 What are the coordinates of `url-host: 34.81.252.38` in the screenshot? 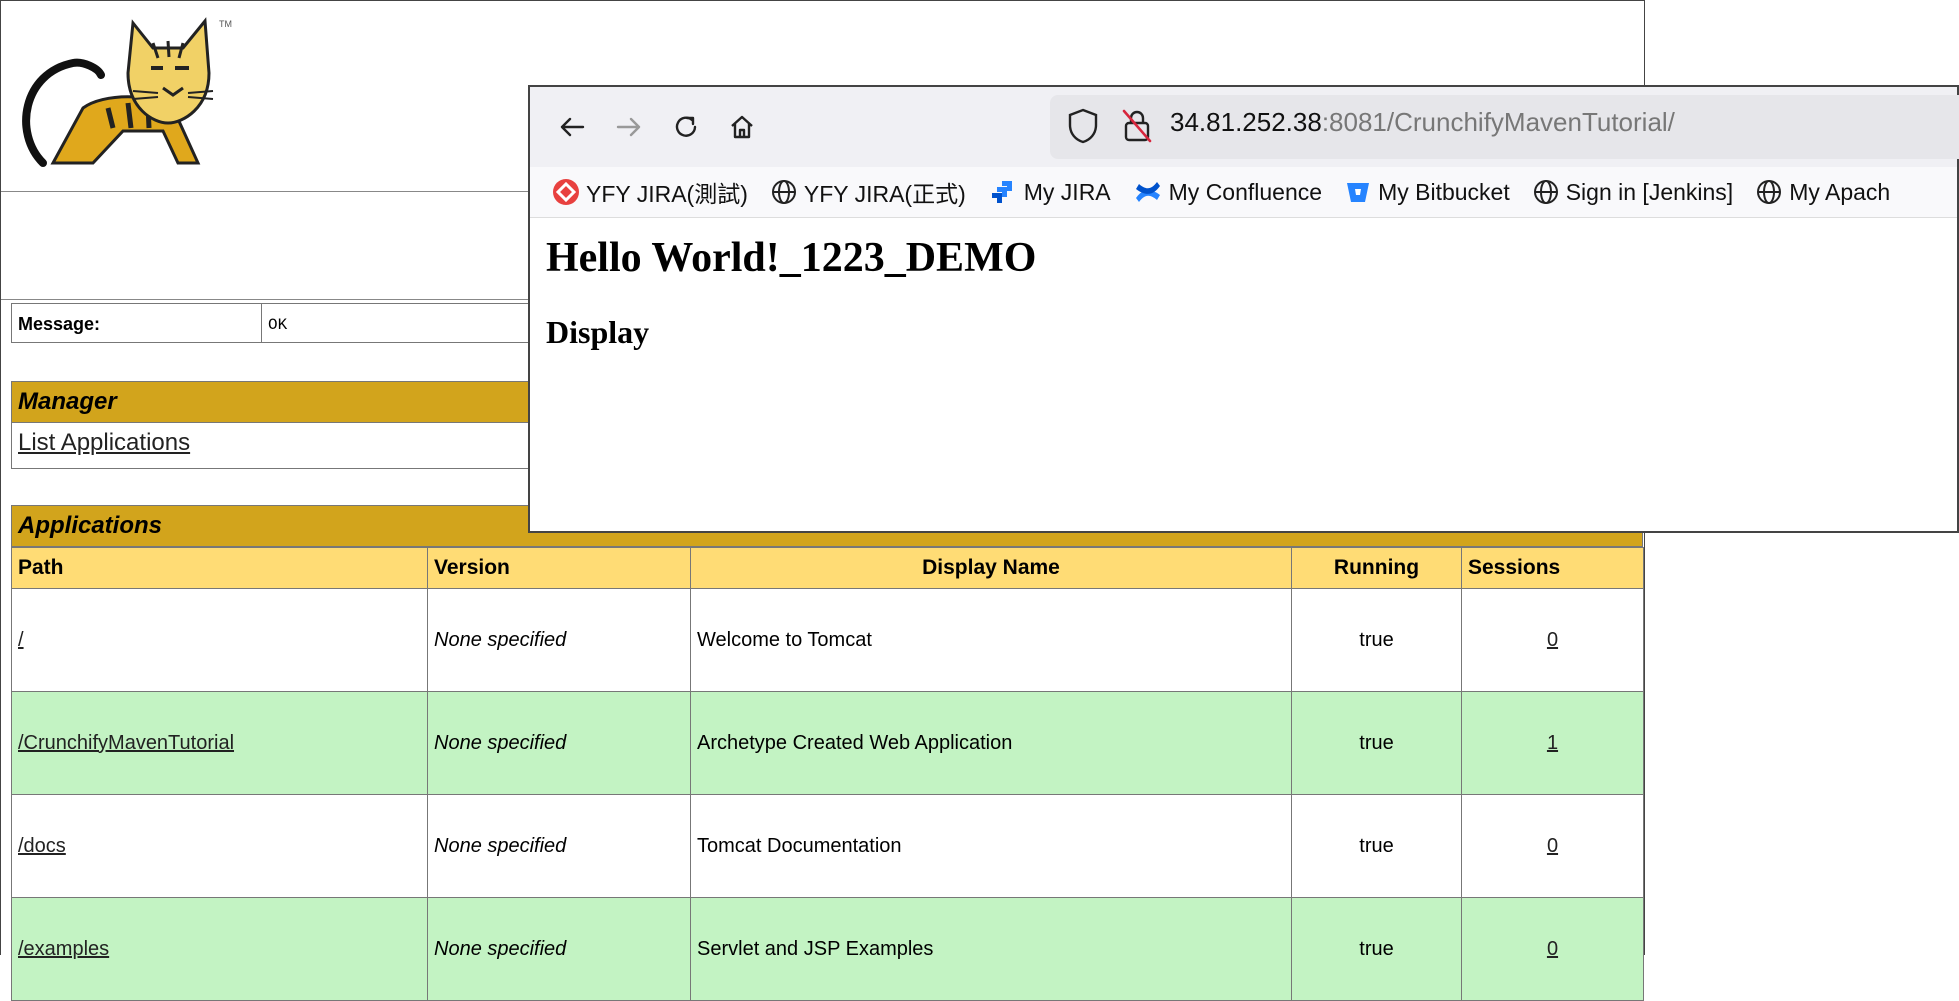 It's located at (1246, 122).